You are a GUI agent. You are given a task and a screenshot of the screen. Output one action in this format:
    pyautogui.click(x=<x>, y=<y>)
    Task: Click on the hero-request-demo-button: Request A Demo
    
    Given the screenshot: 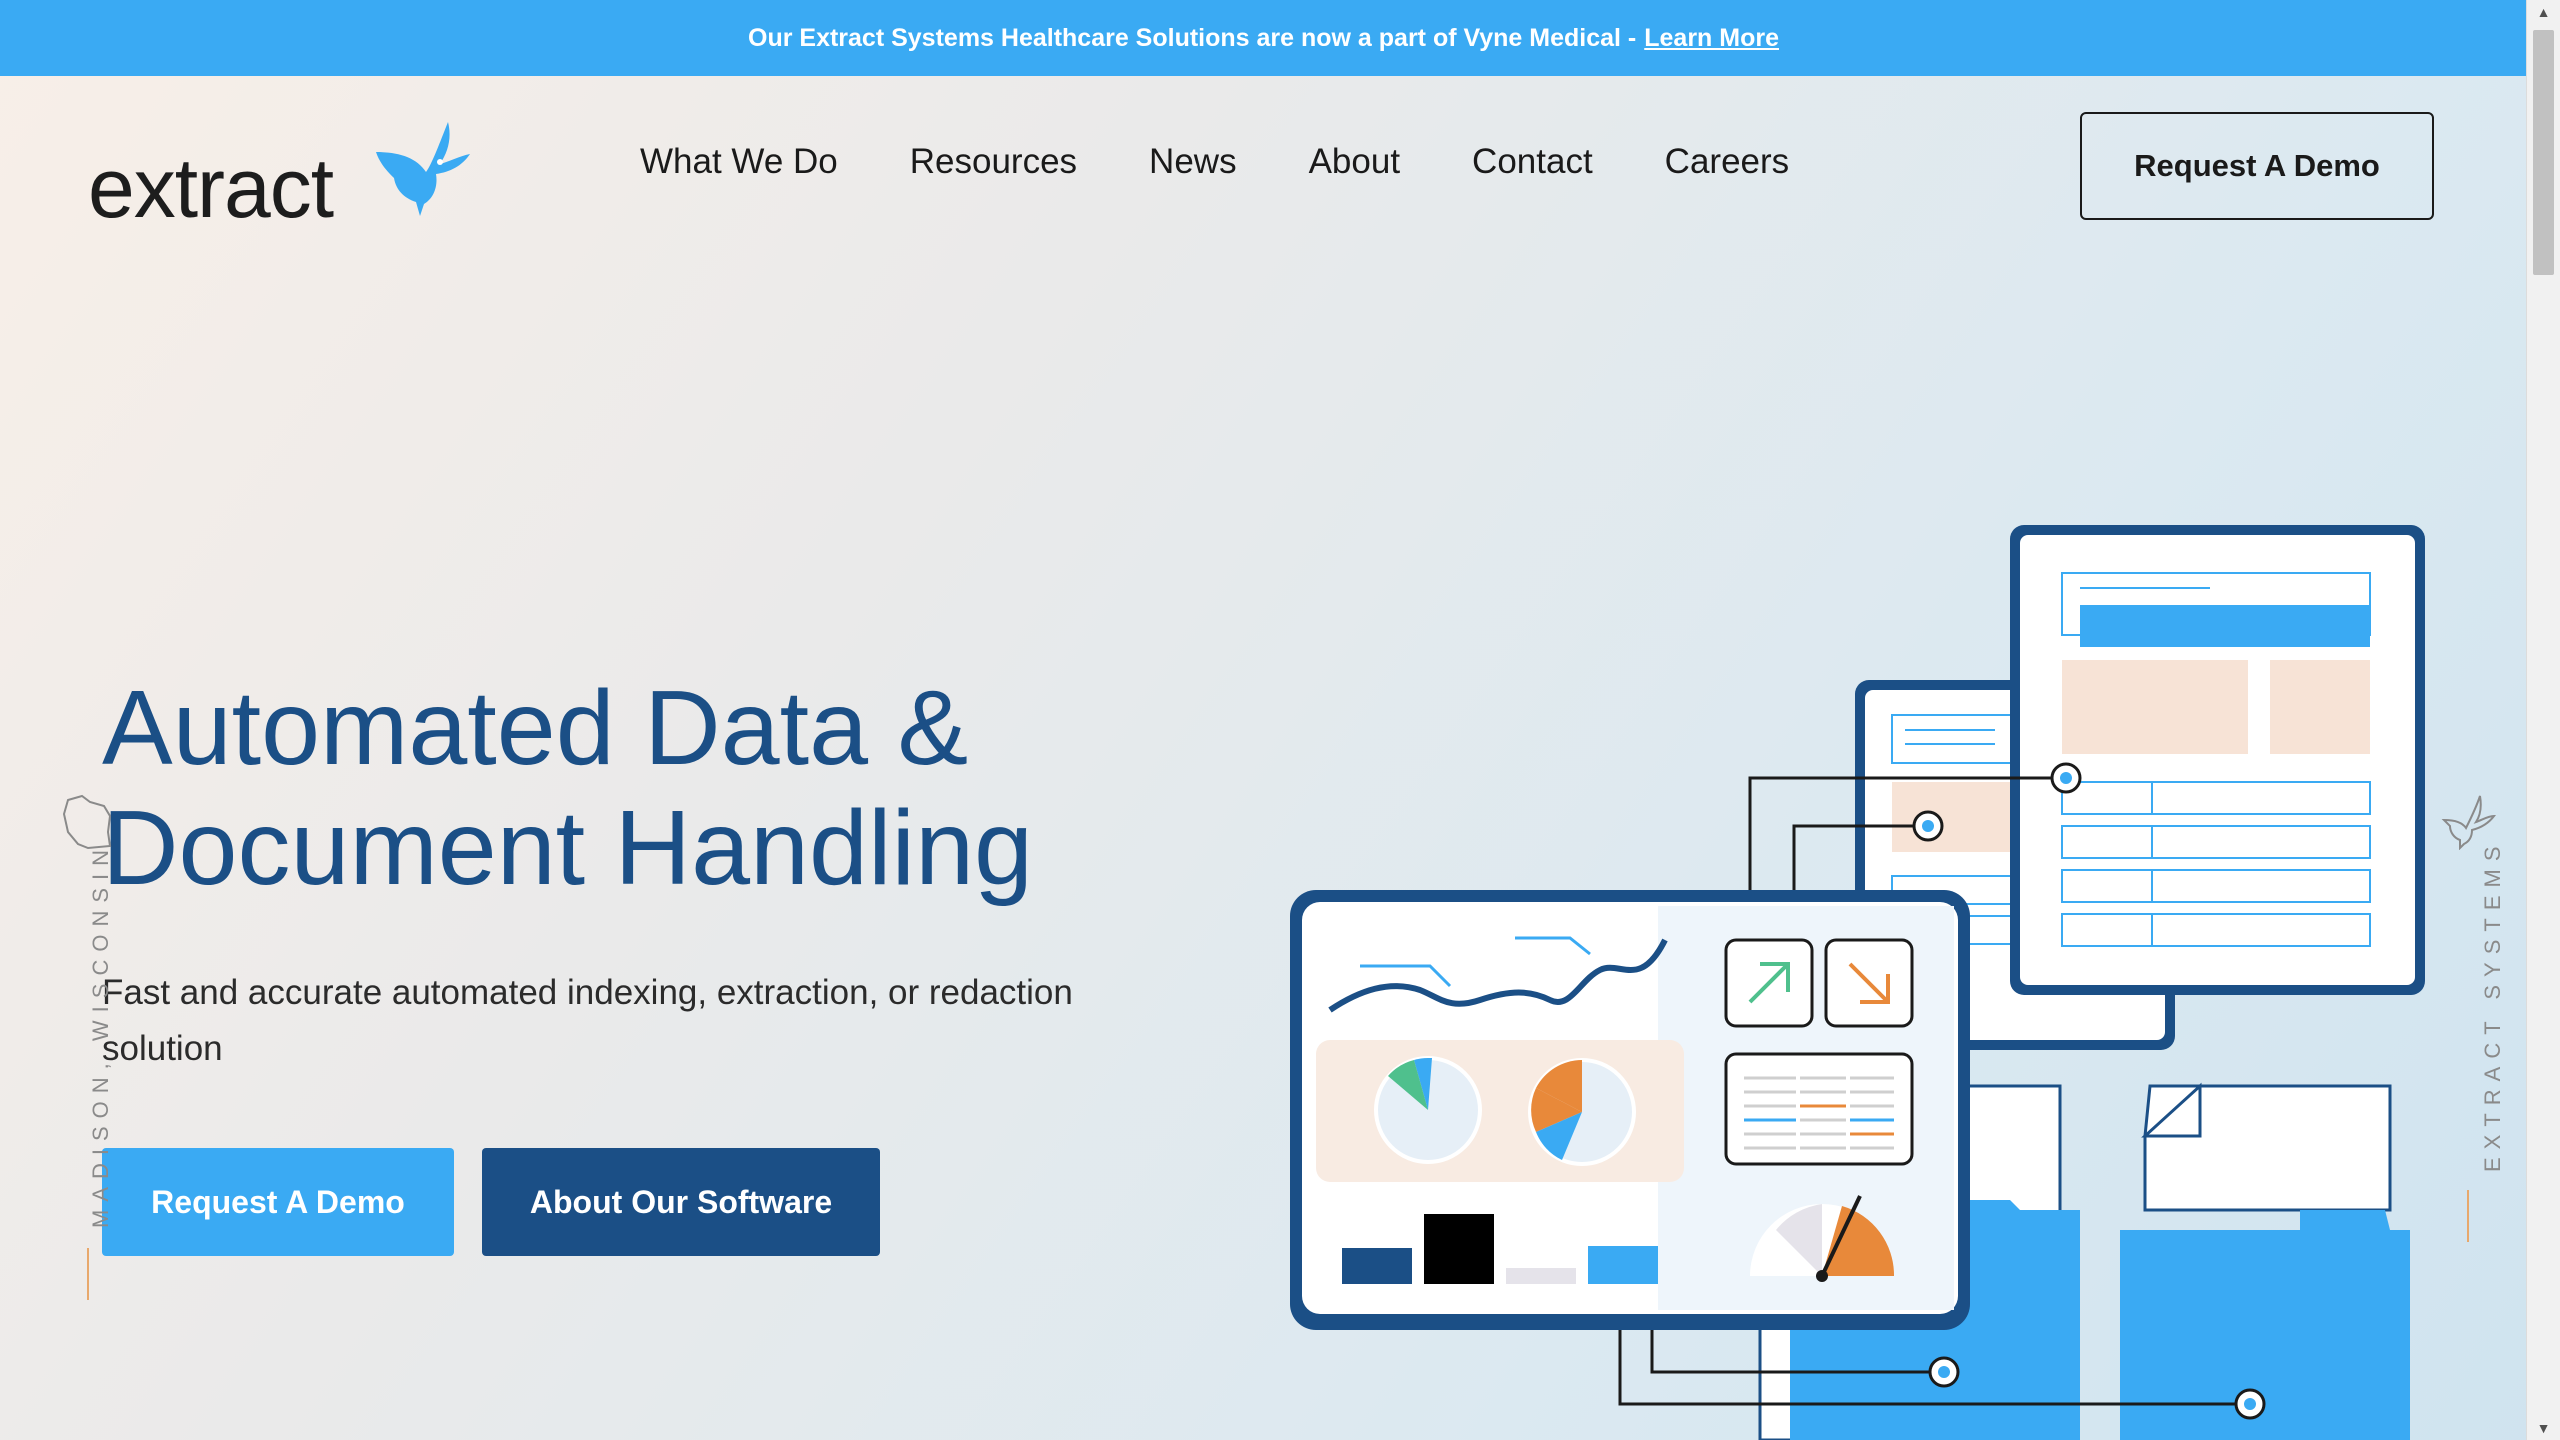 What is the action you would take?
    pyautogui.click(x=278, y=1202)
    